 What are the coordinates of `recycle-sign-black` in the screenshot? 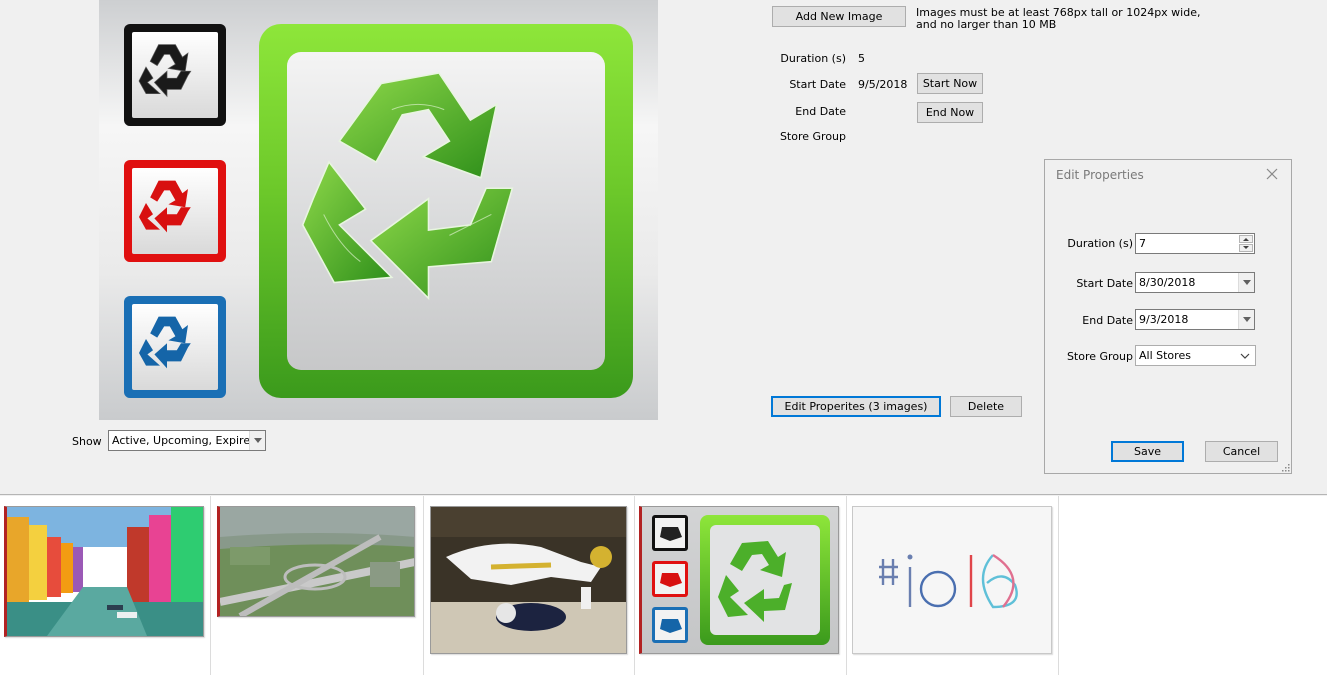 It's located at (175, 75).